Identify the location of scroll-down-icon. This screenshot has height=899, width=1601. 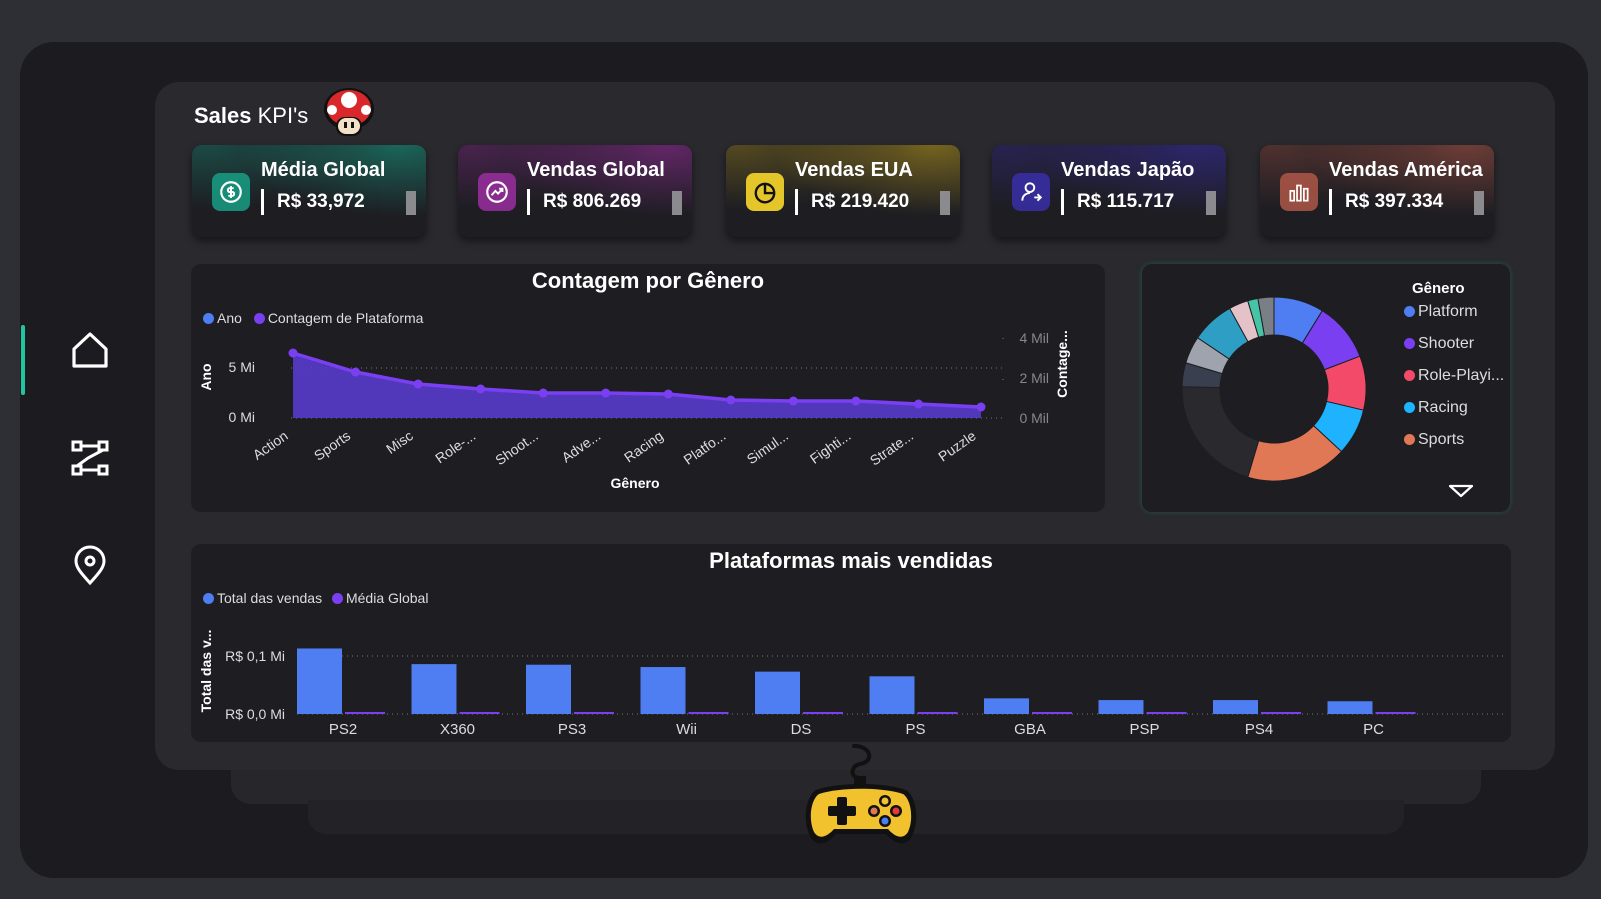
(1461, 491).